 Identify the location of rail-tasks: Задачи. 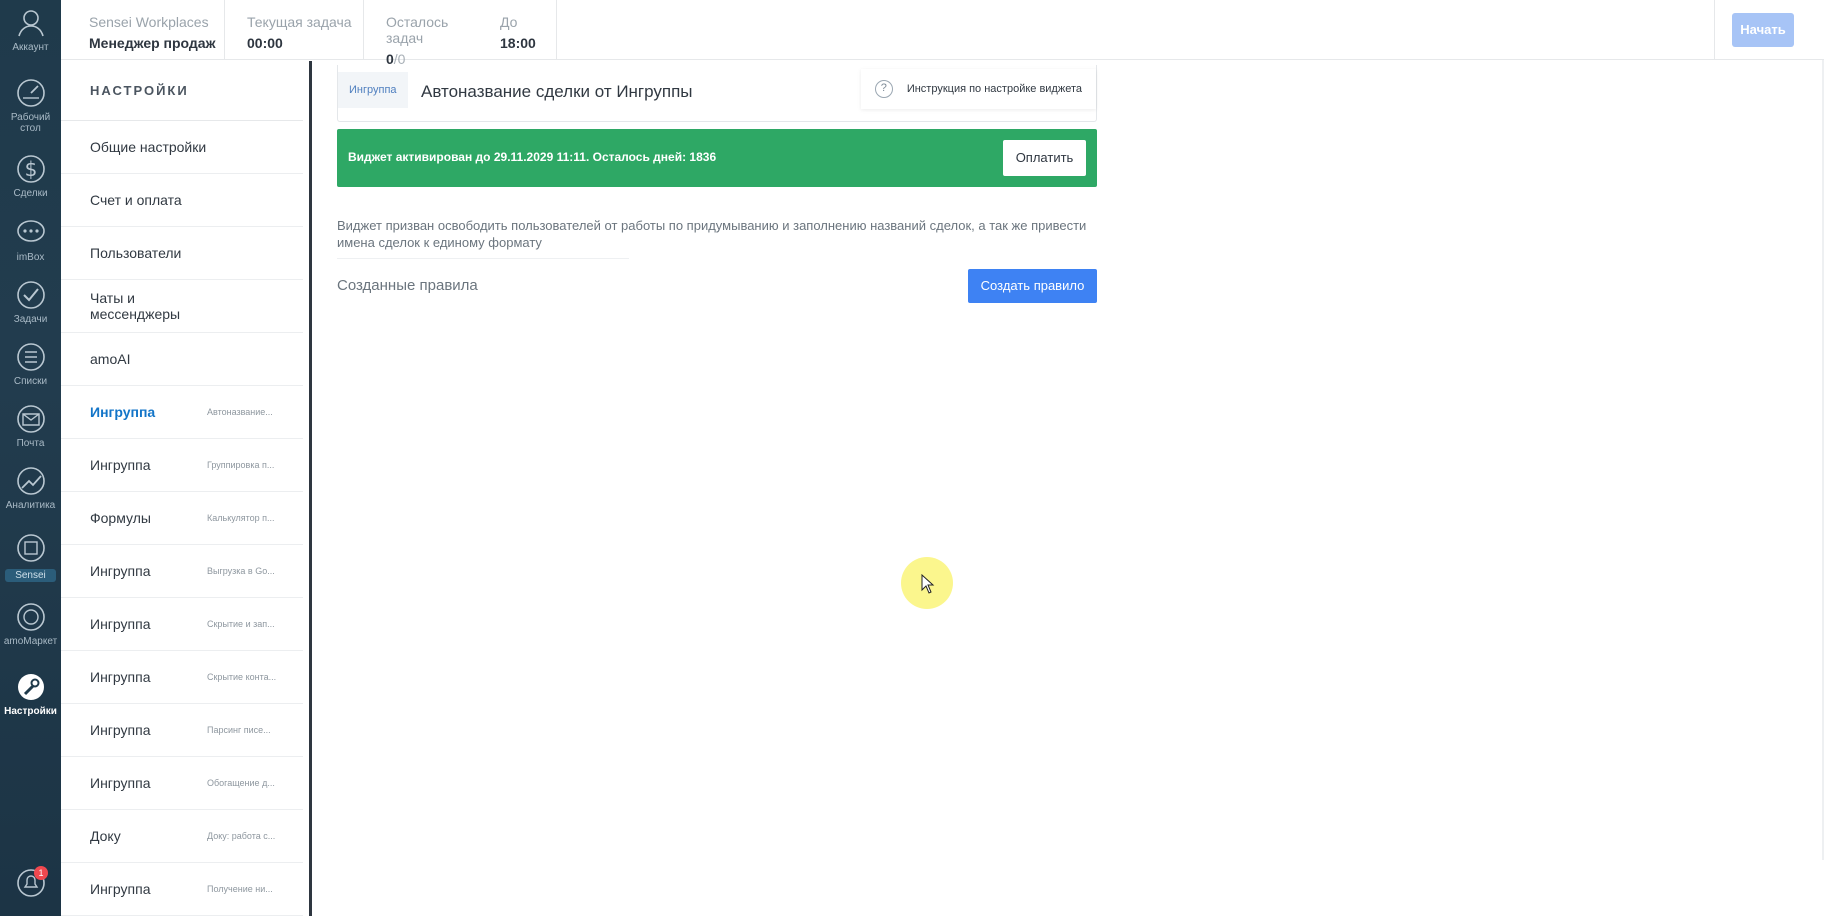
(30, 301).